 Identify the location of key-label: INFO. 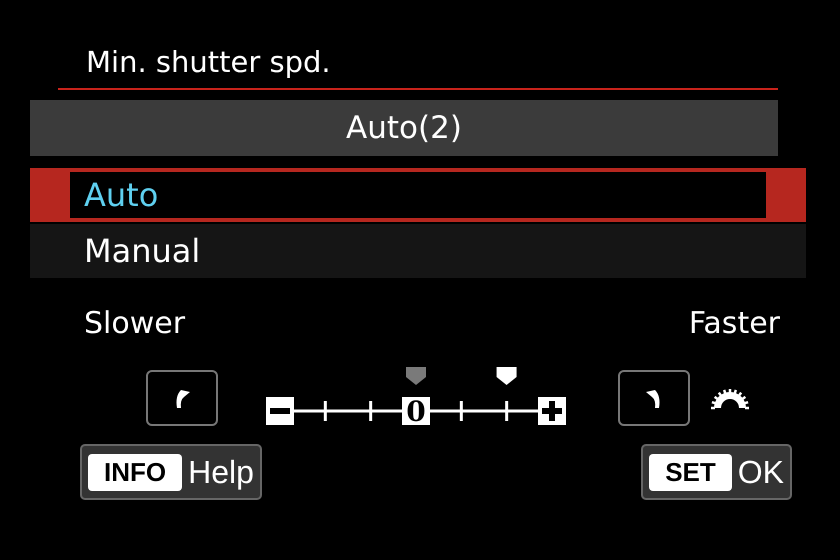
(135, 472).